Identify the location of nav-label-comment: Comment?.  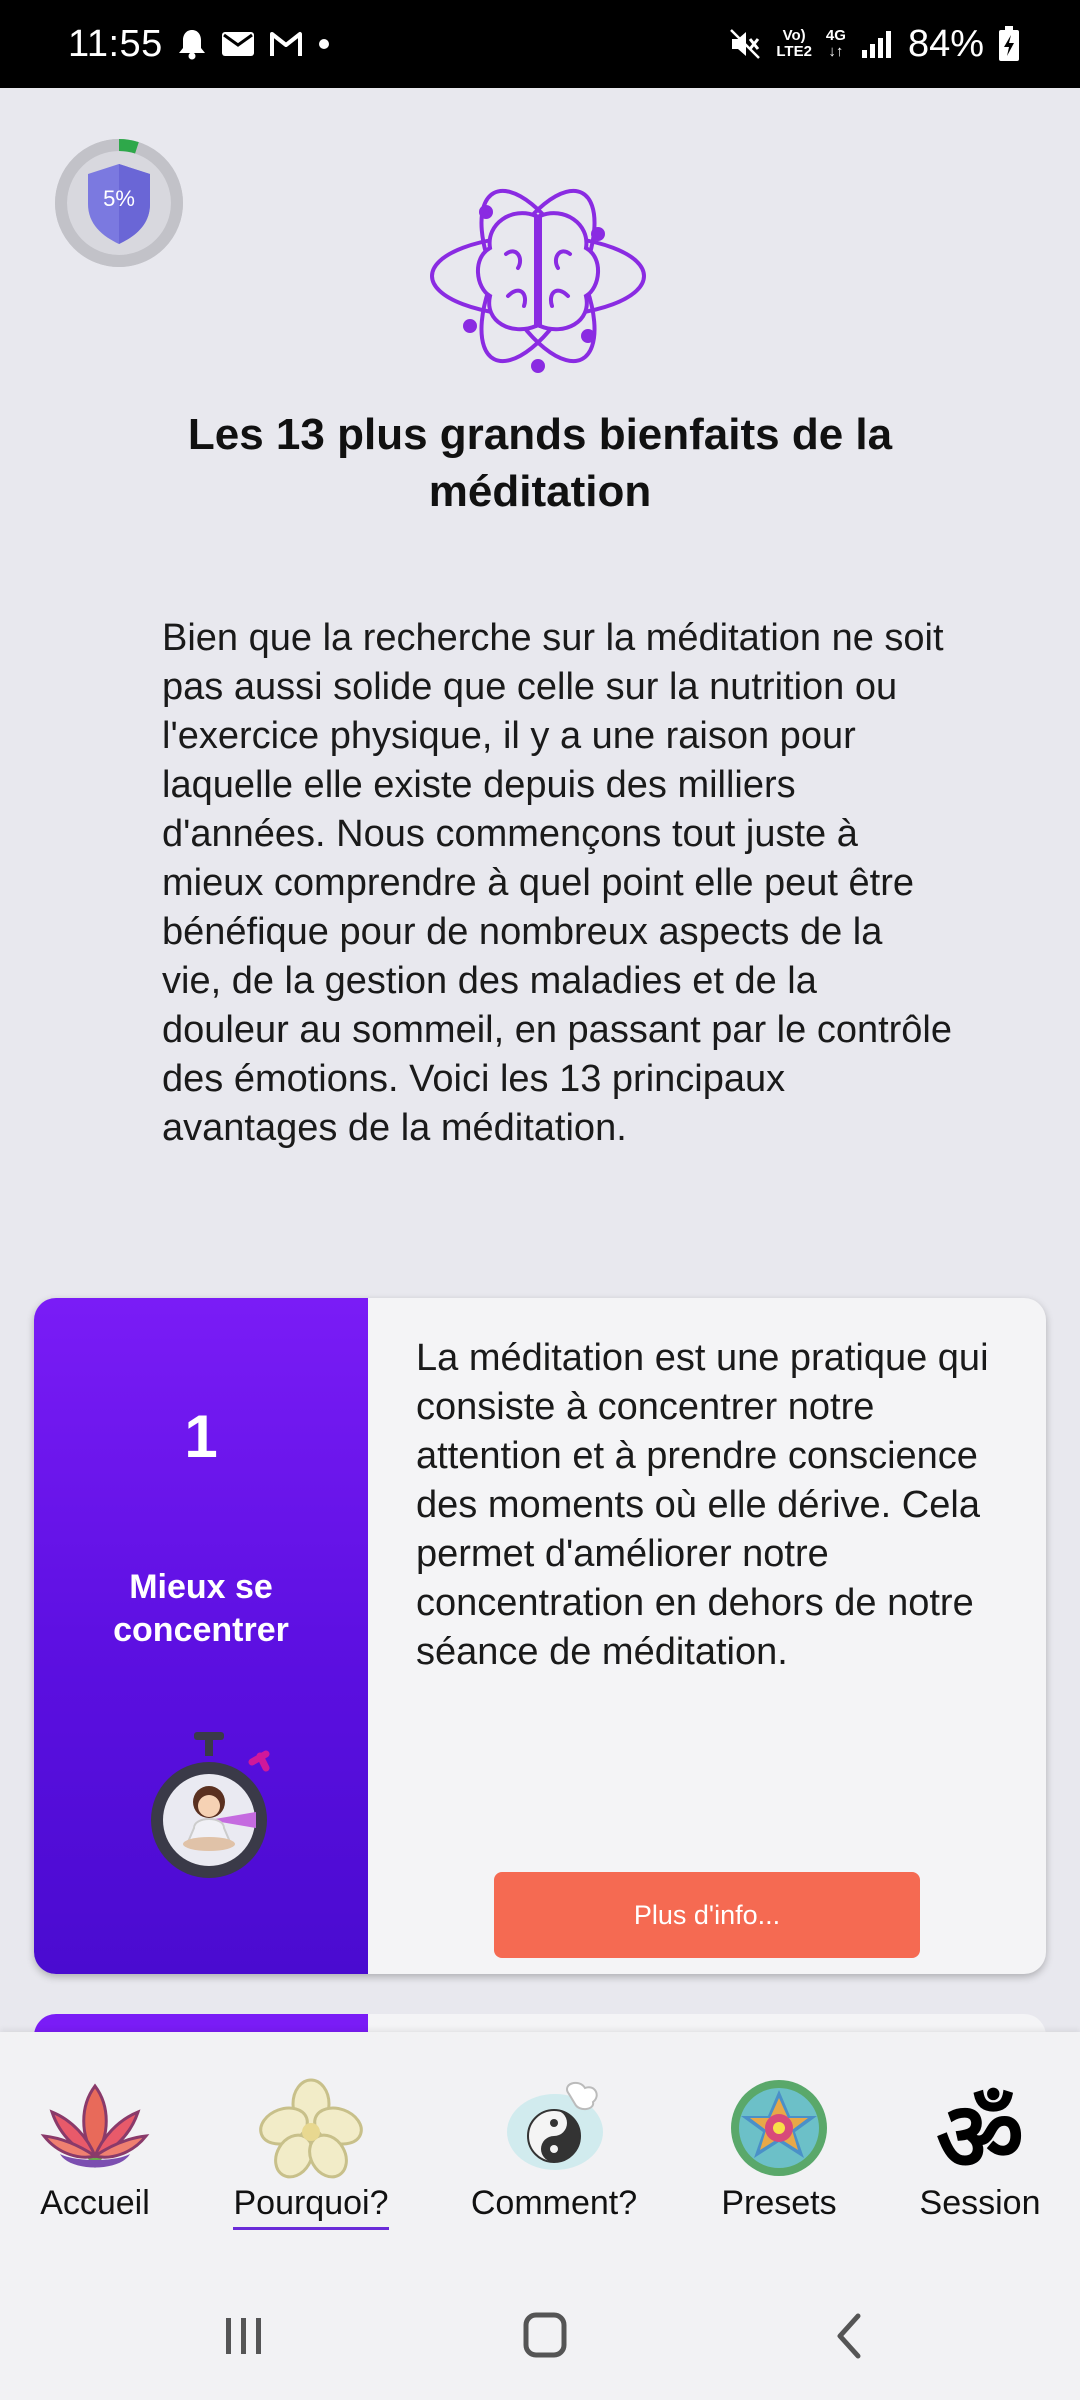
(554, 2203).